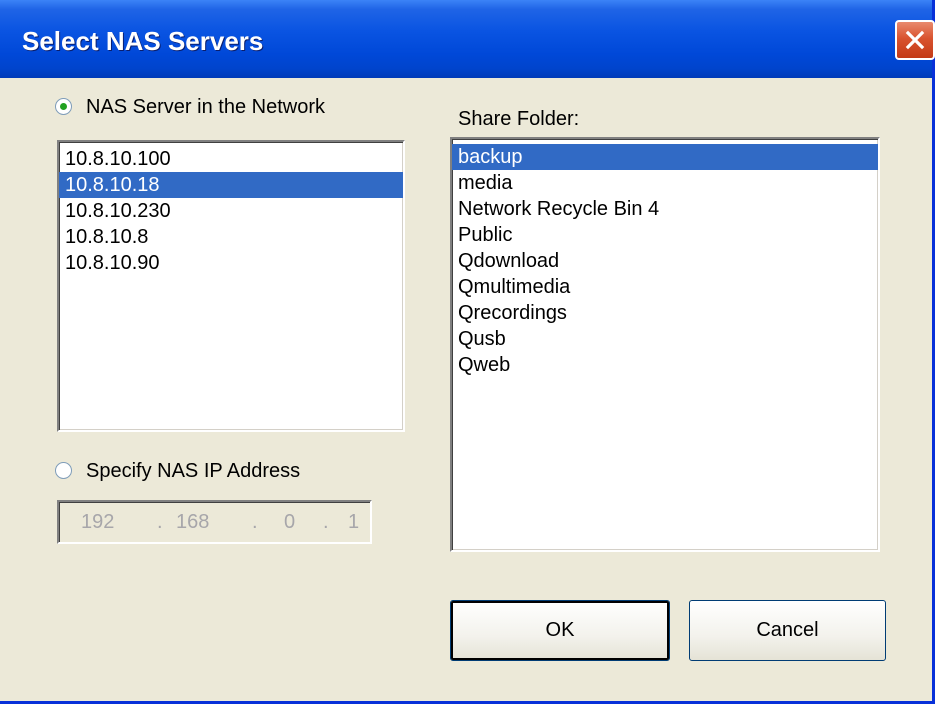  What do you see at coordinates (665, 339) in the screenshot?
I see `share-folder-list-item: Qusb` at bounding box center [665, 339].